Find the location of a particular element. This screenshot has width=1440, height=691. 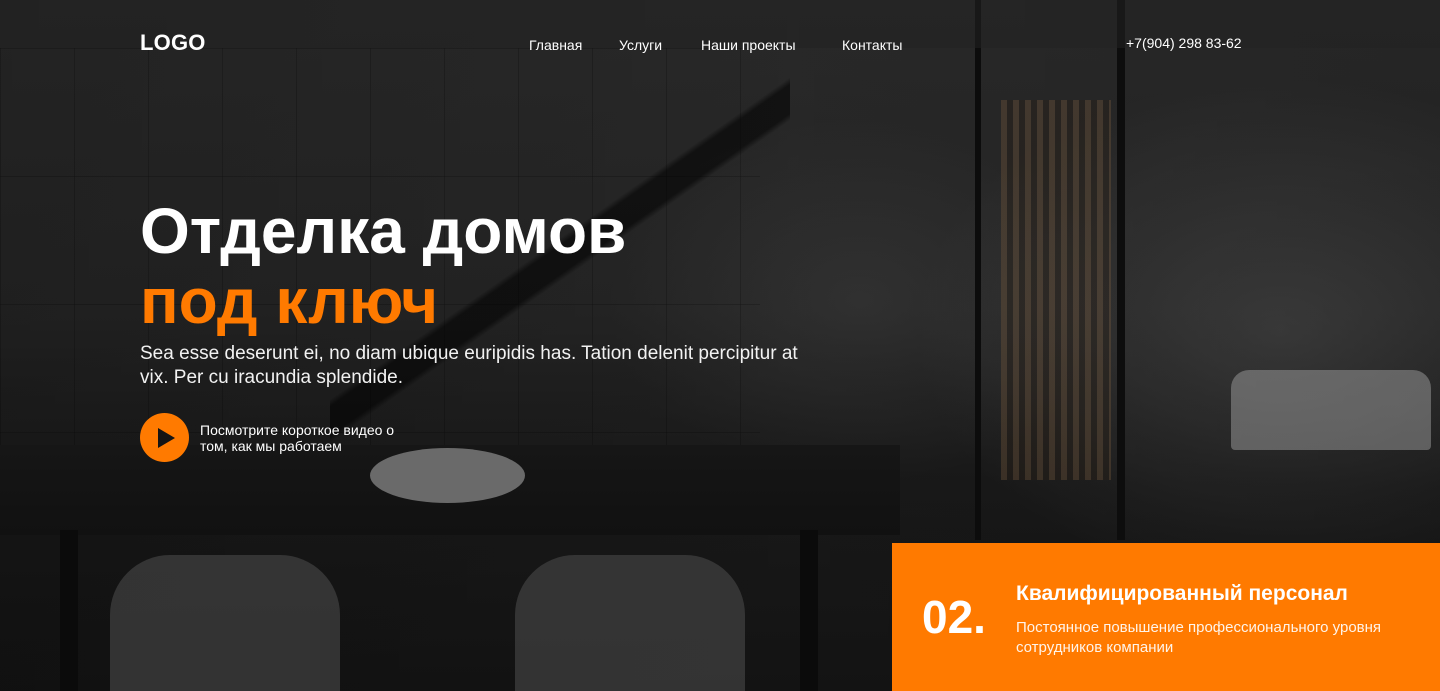

dining-table is located at coordinates (450, 490).